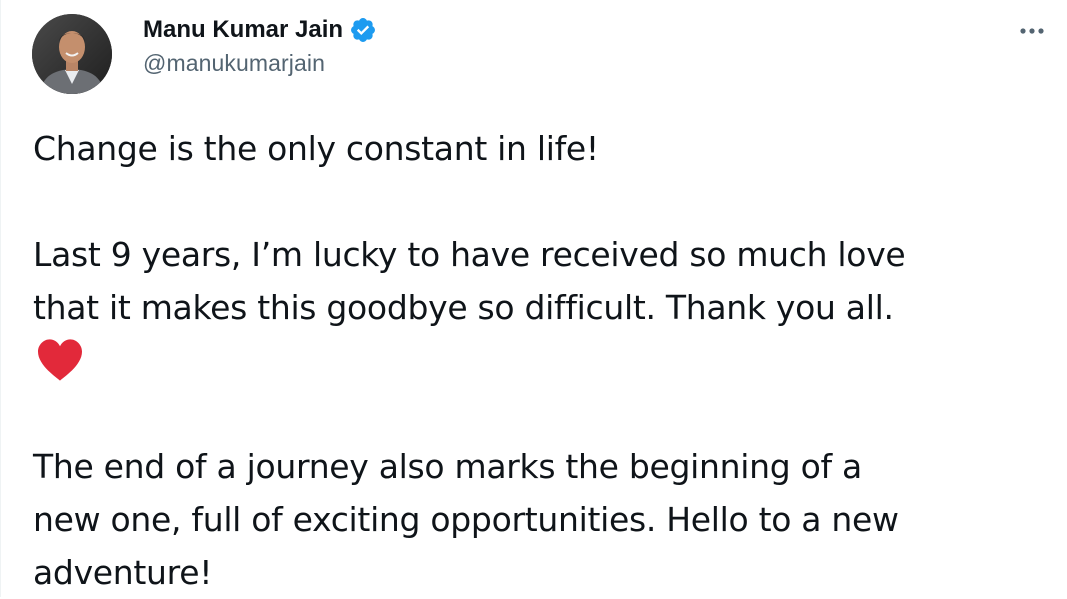  Describe the element at coordinates (363, 30) in the screenshot. I see `verified-badge-icon` at that location.